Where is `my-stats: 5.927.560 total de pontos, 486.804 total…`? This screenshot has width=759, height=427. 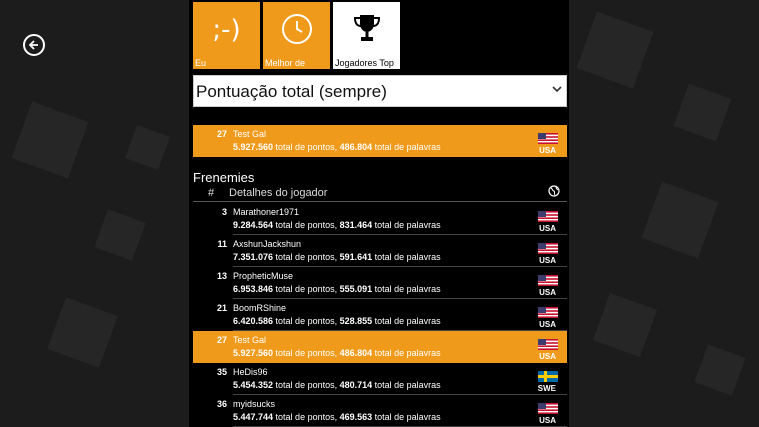 my-stats: 5.927.560 total de pontos, 486.804 total… is located at coordinates (337, 147).